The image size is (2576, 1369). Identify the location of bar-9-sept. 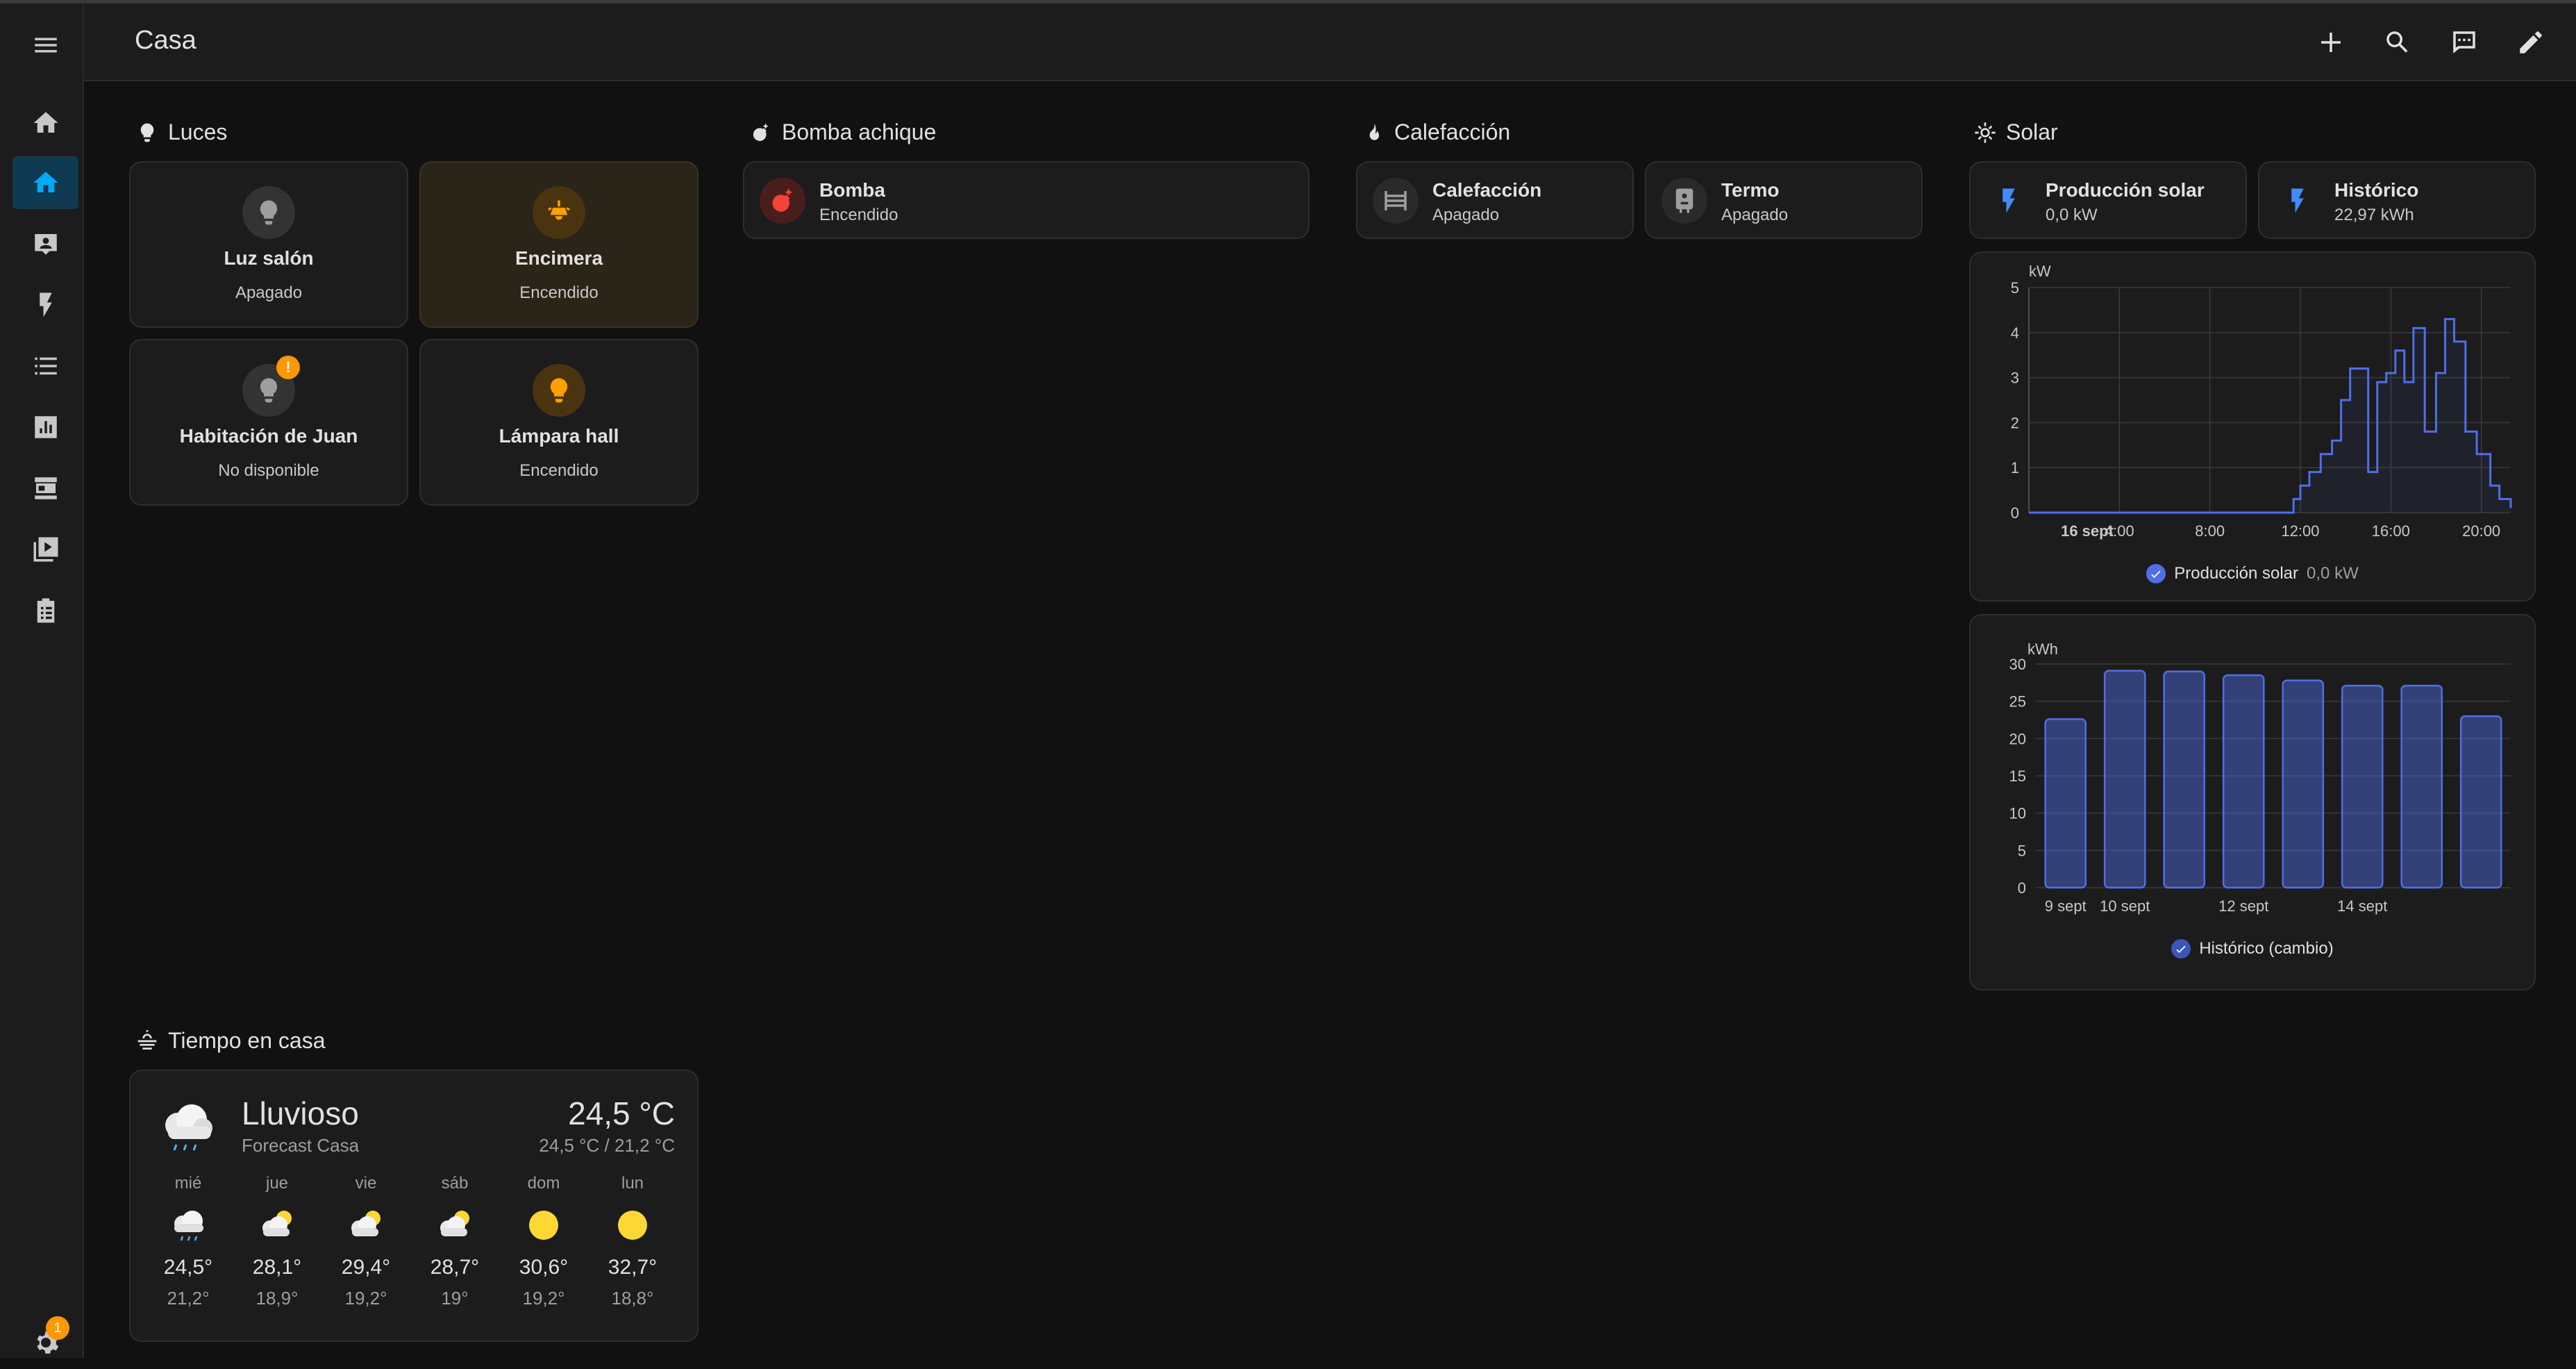
(2065, 803).